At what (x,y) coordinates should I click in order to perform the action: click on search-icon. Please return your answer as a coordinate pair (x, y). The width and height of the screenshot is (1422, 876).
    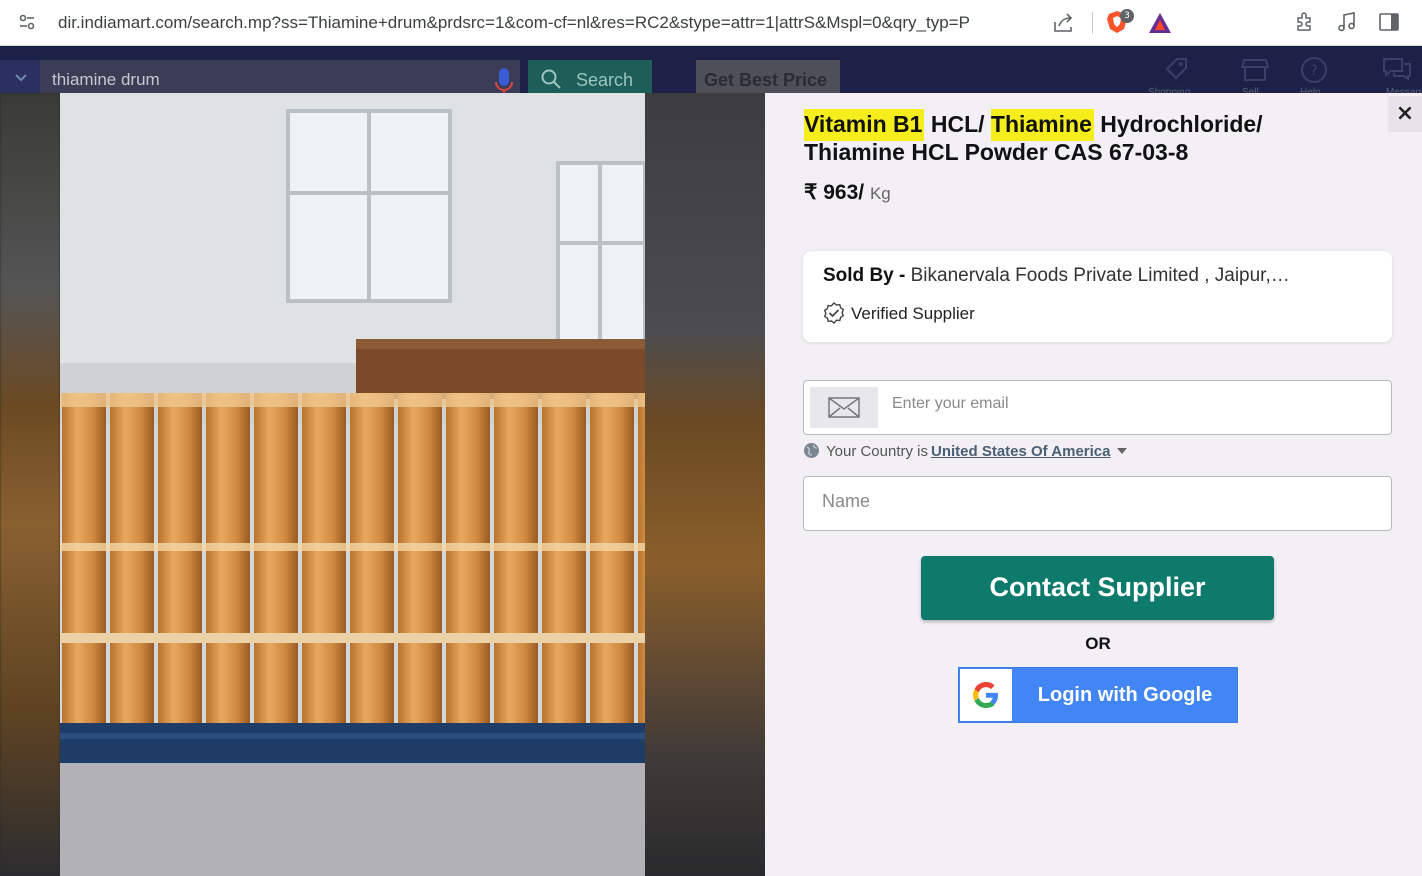
    Looking at the image, I should click on (551, 79).